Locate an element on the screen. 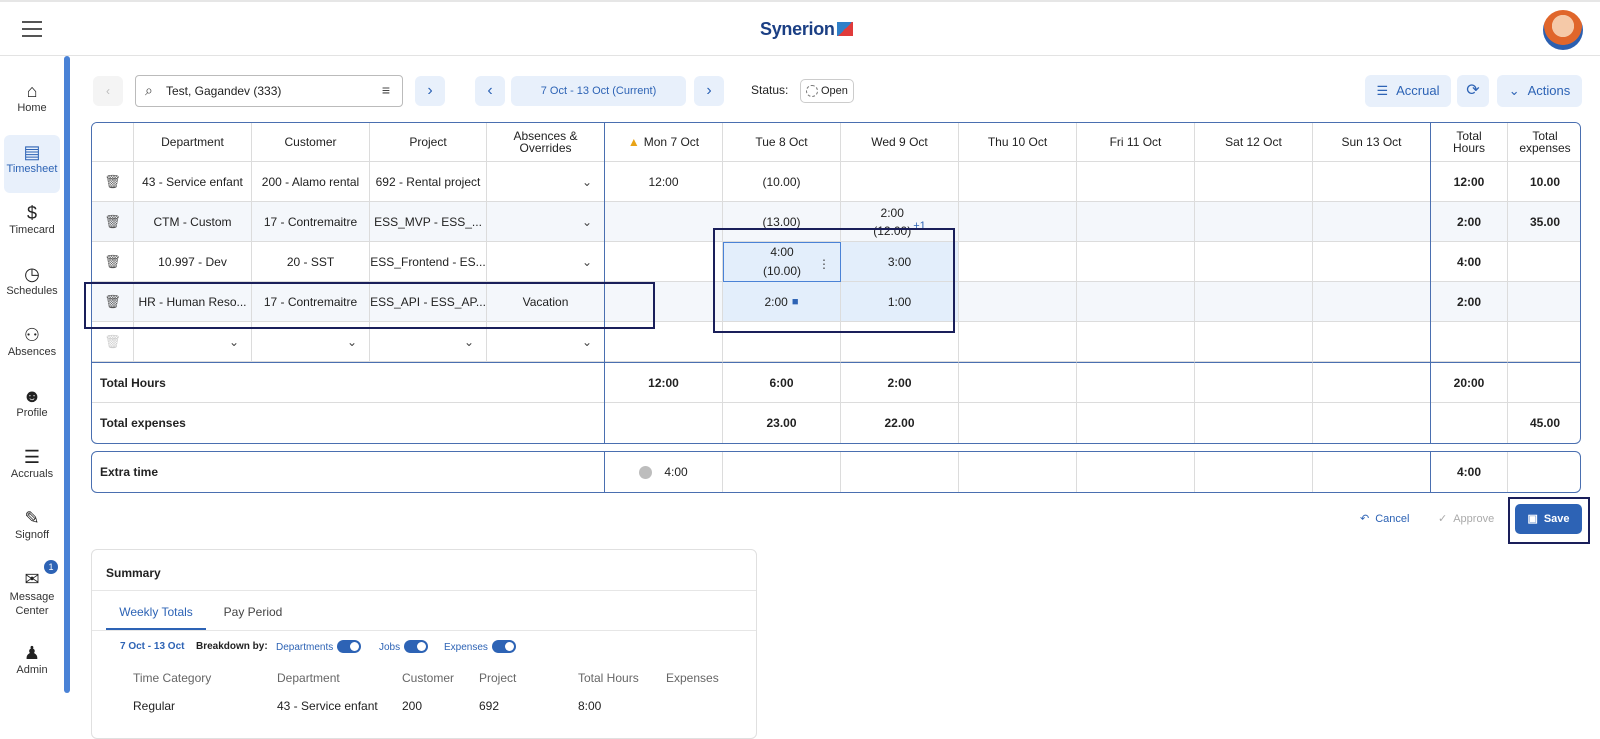 Image resolution: width=1600 pixels, height=739 pixels. cell-wed is located at coordinates (900, 182).